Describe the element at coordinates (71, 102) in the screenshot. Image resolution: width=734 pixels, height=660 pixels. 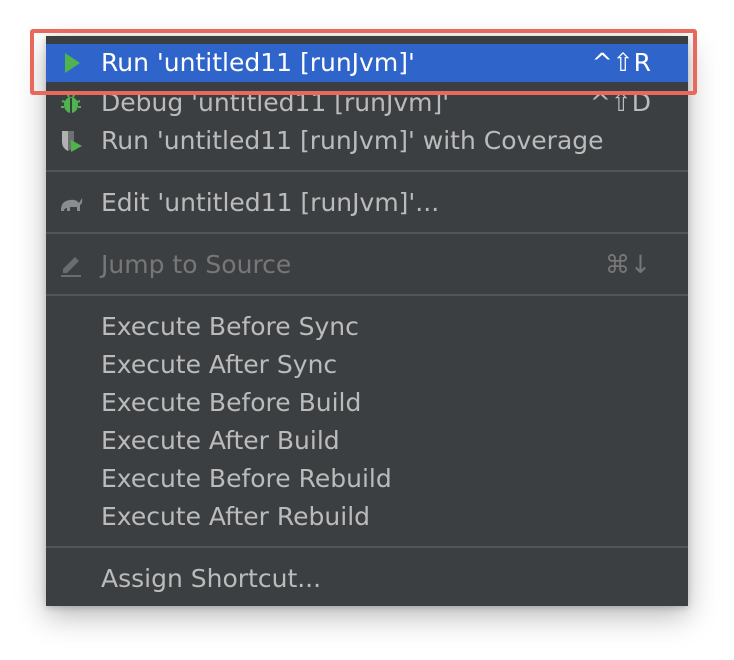
I see `debug-icon` at that location.